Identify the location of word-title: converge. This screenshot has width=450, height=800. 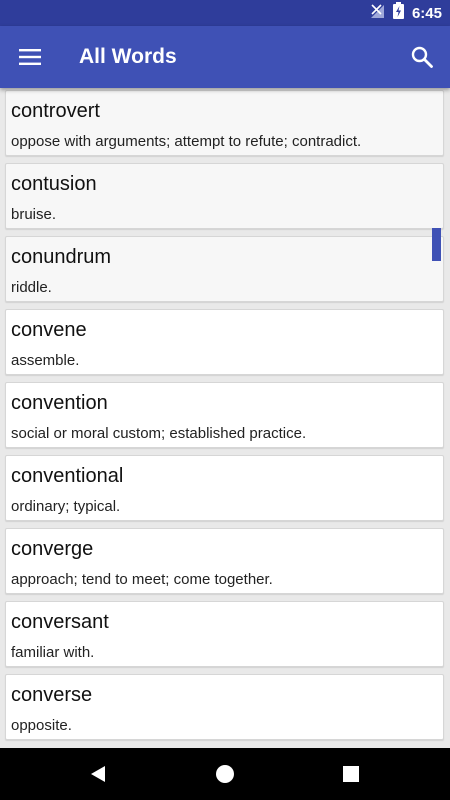
(52, 549).